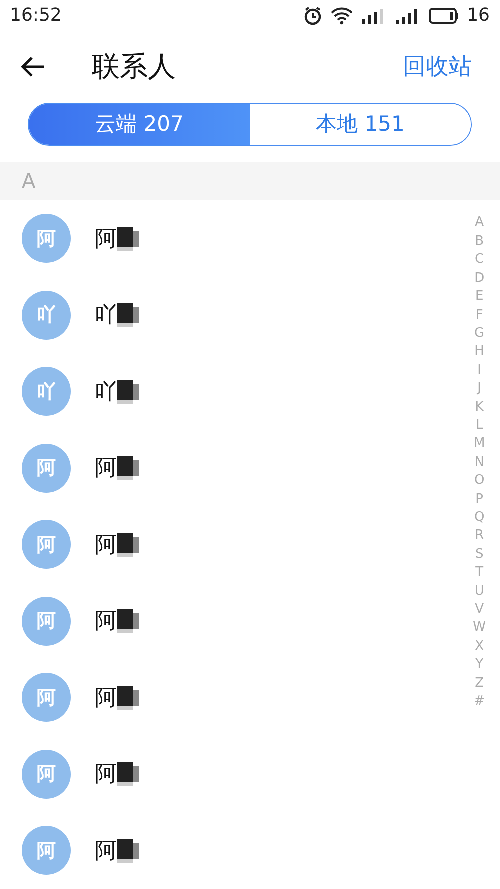 Image resolution: width=500 pixels, height=889 pixels. What do you see at coordinates (479, 242) in the screenshot?
I see `index-letter: B` at bounding box center [479, 242].